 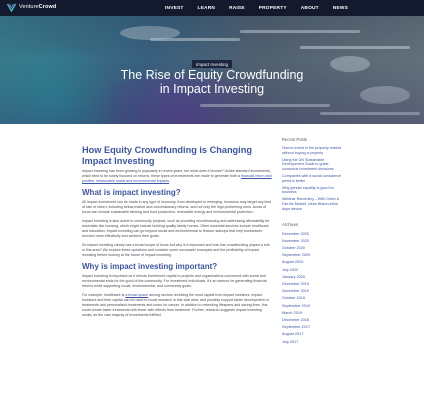 What do you see at coordinates (207, 8) in the screenshot?
I see `nav-learn: LEARN` at bounding box center [207, 8].